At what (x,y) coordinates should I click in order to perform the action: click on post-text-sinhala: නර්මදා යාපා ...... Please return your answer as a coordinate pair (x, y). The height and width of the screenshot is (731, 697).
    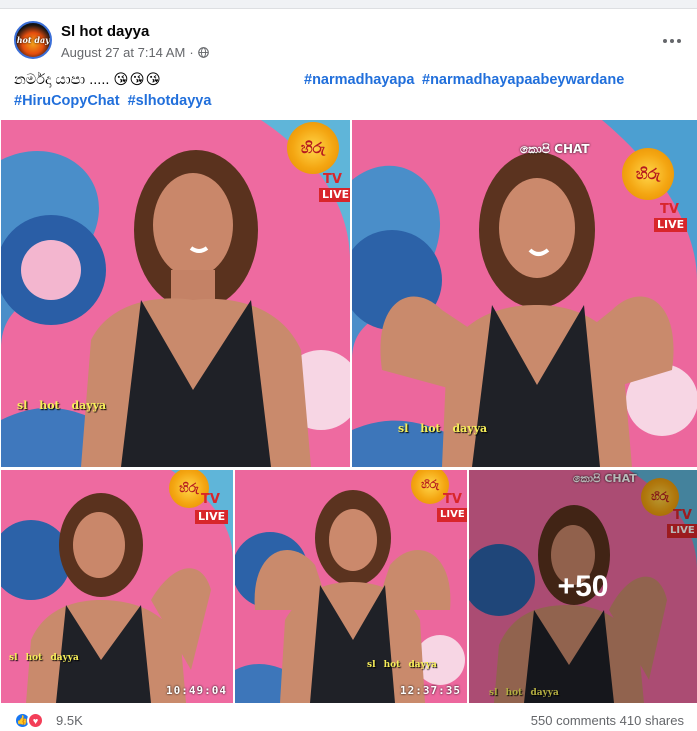
    Looking at the image, I should click on (62, 80).